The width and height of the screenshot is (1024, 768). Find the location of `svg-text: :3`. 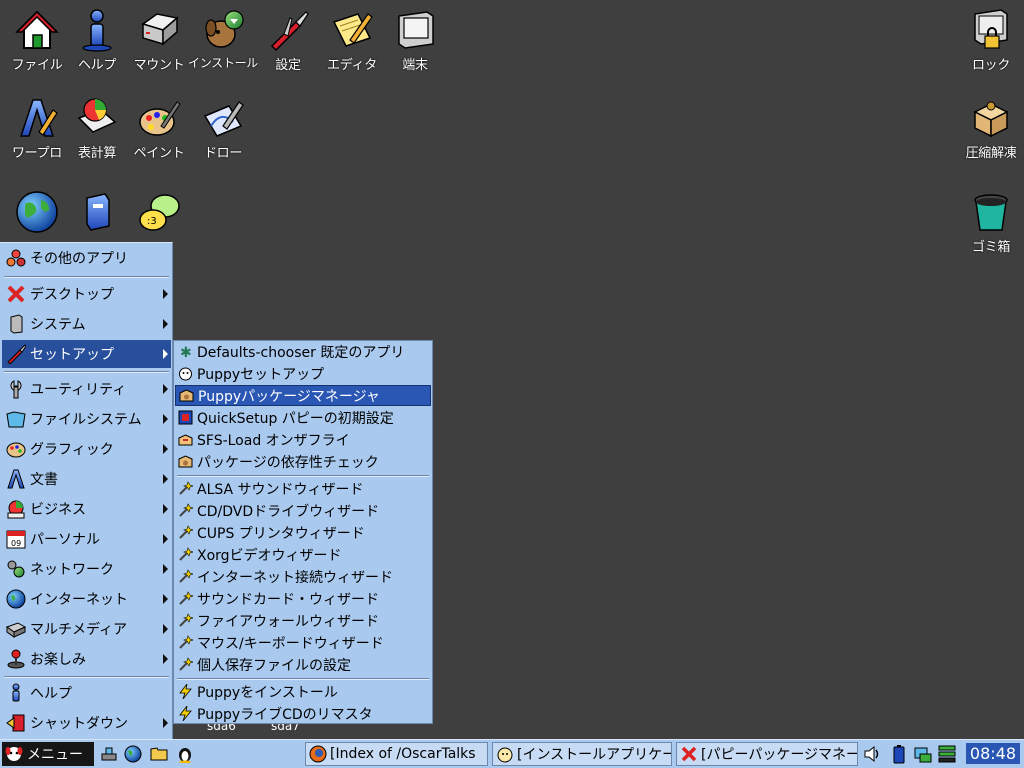

svg-text: :3 is located at coordinates (152, 221).